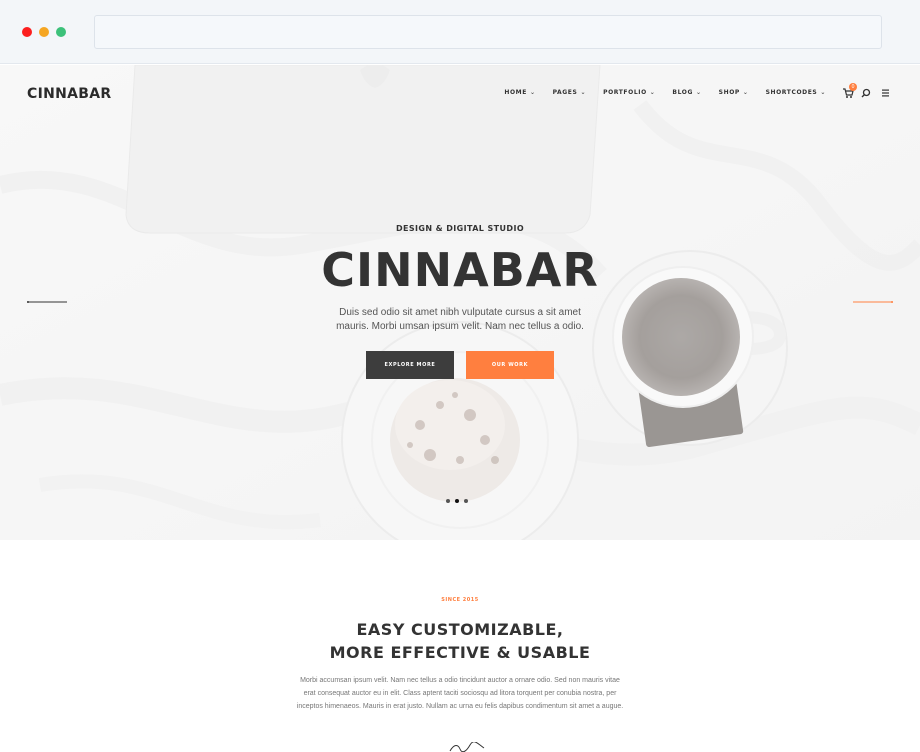 The image size is (920, 752). What do you see at coordinates (510, 365) in the screenshot?
I see `our-work-button: OUR WORK` at bounding box center [510, 365].